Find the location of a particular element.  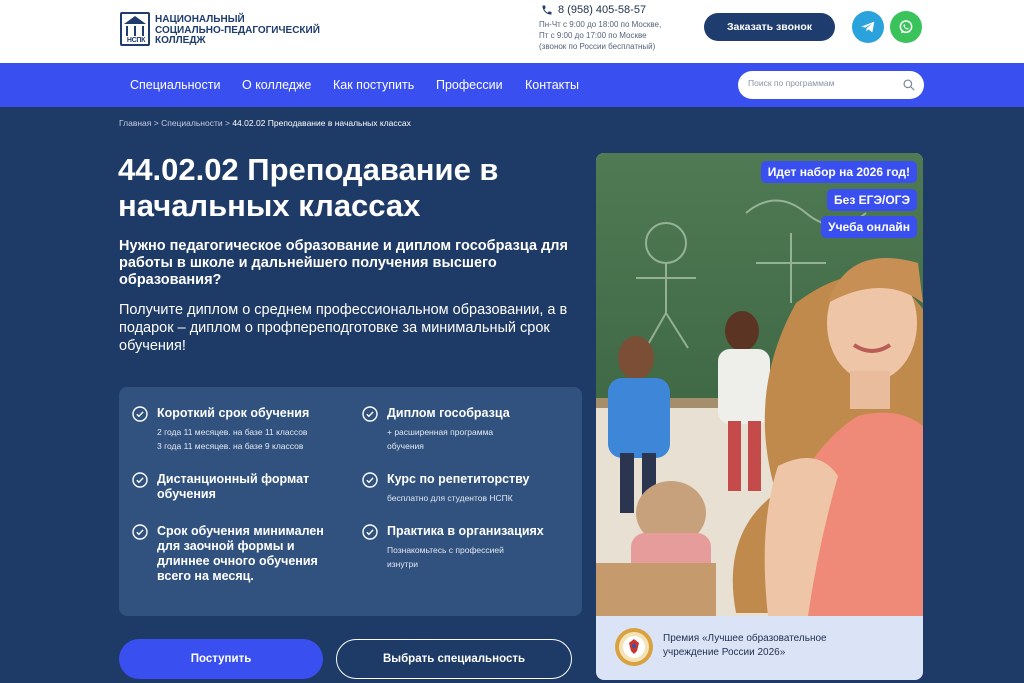

hours-line-1: Пн-Чт с 9:00 до 18:00 по Москве, is located at coordinates (600, 24).